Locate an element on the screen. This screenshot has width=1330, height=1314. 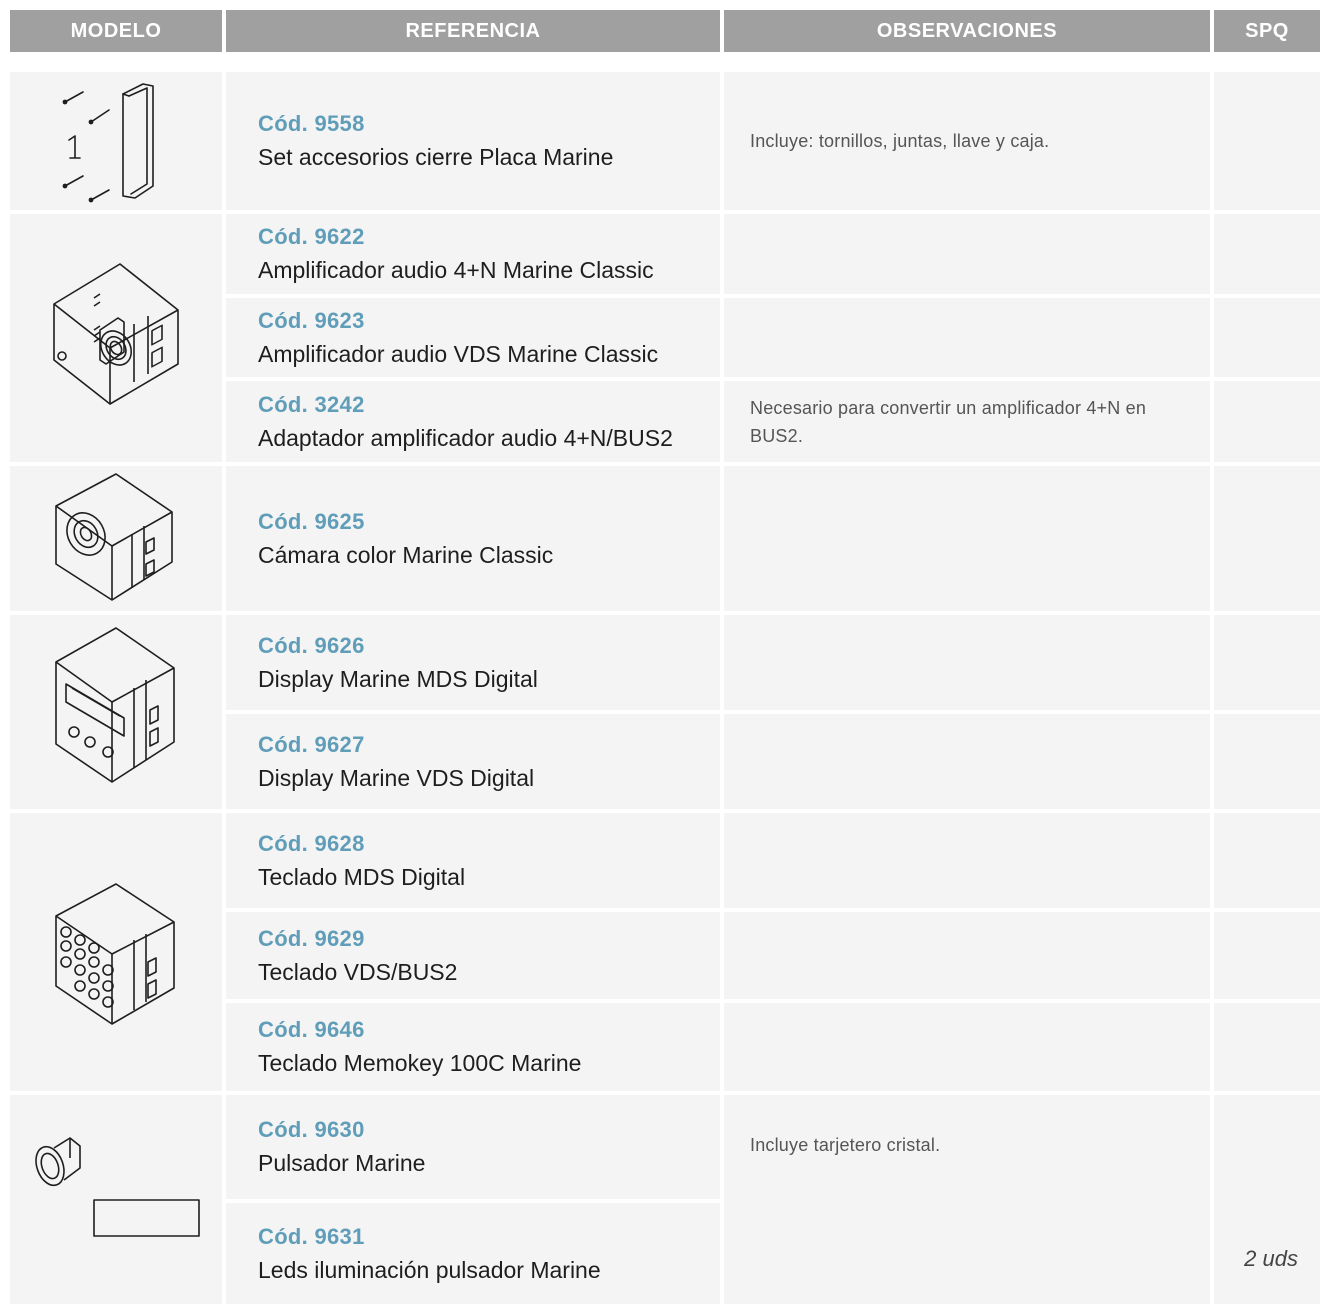
table-row: Cód. 9625 Cámara color Marine Classic is located at coordinates (473, 538).